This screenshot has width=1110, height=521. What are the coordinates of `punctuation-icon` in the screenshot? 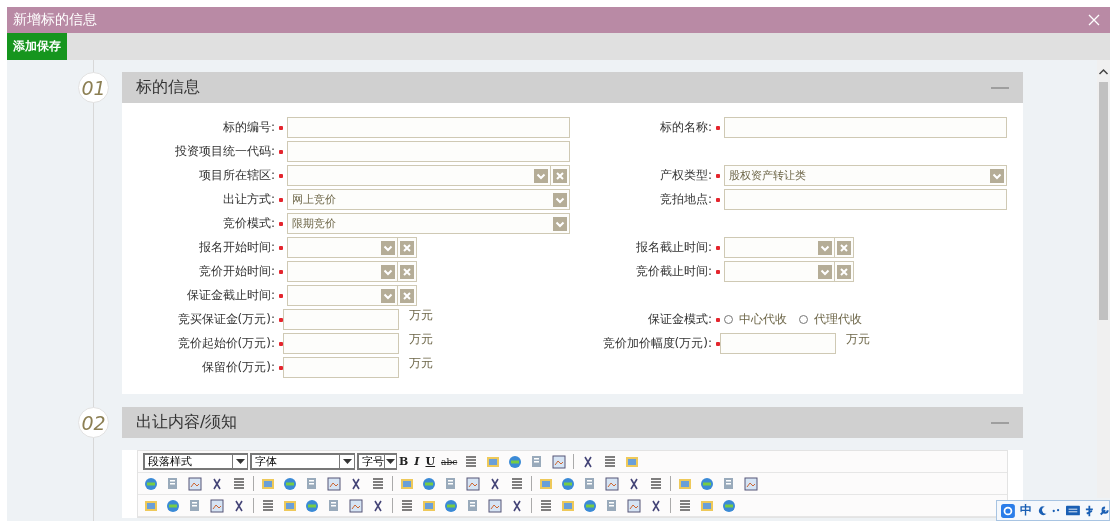 It's located at (1056, 510).